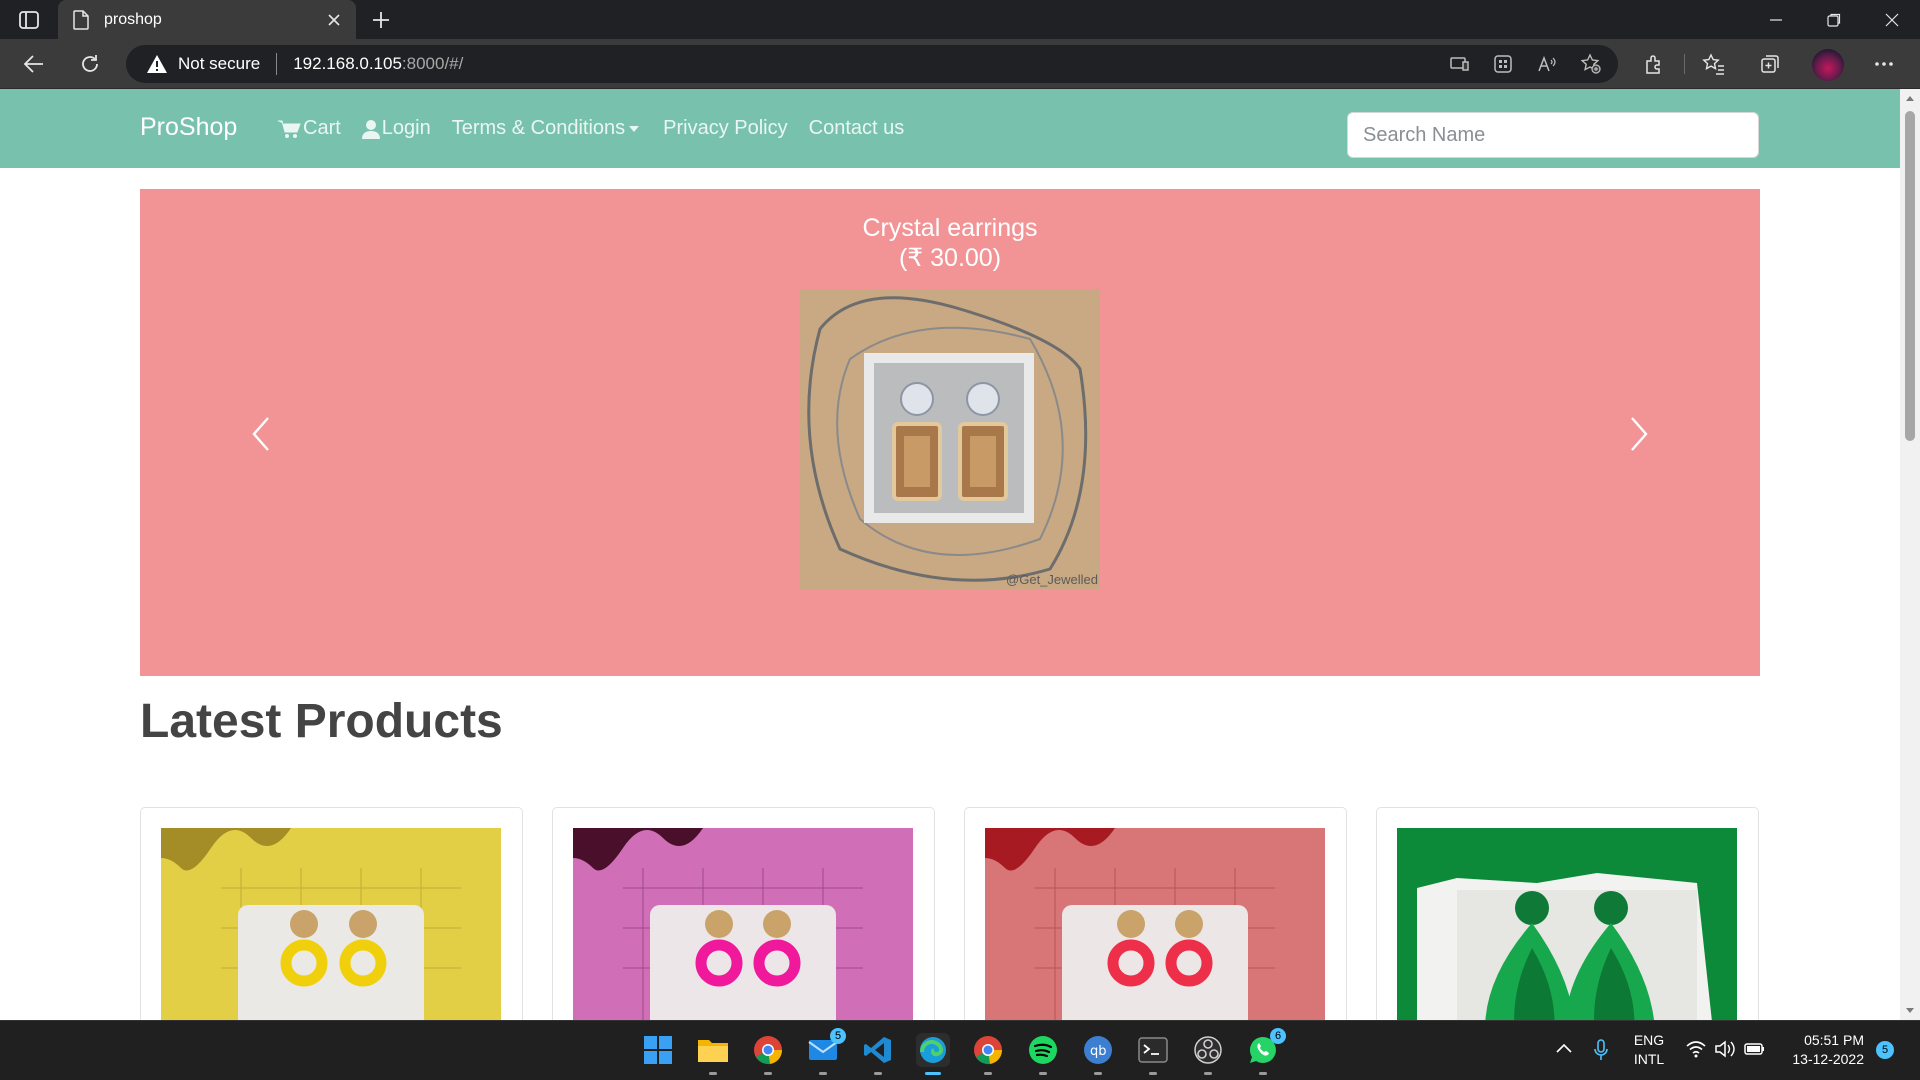 The width and height of the screenshot is (1920, 1080). I want to click on nav-login-label: Login, so click(406, 128).